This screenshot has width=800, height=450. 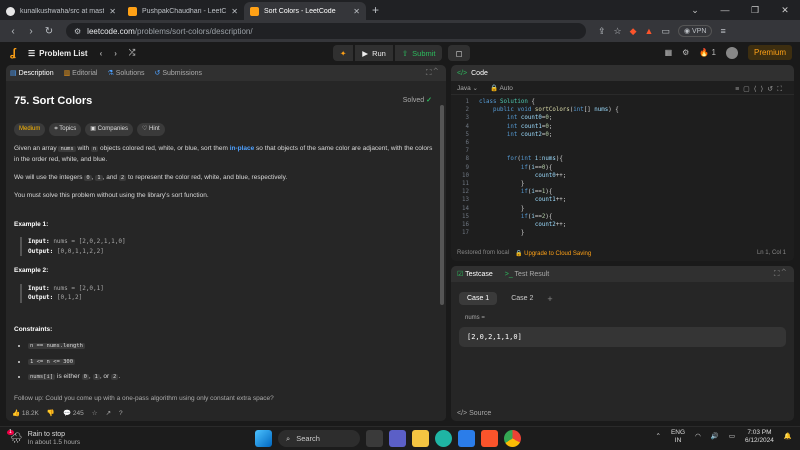 What do you see at coordinates (13, 53) in the screenshot?
I see `leetcode-logo: ʆ` at bounding box center [13, 53].